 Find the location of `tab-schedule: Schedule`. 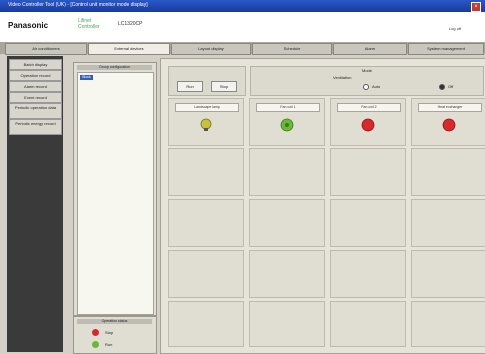

tab-schedule: Schedule is located at coordinates (292, 49).